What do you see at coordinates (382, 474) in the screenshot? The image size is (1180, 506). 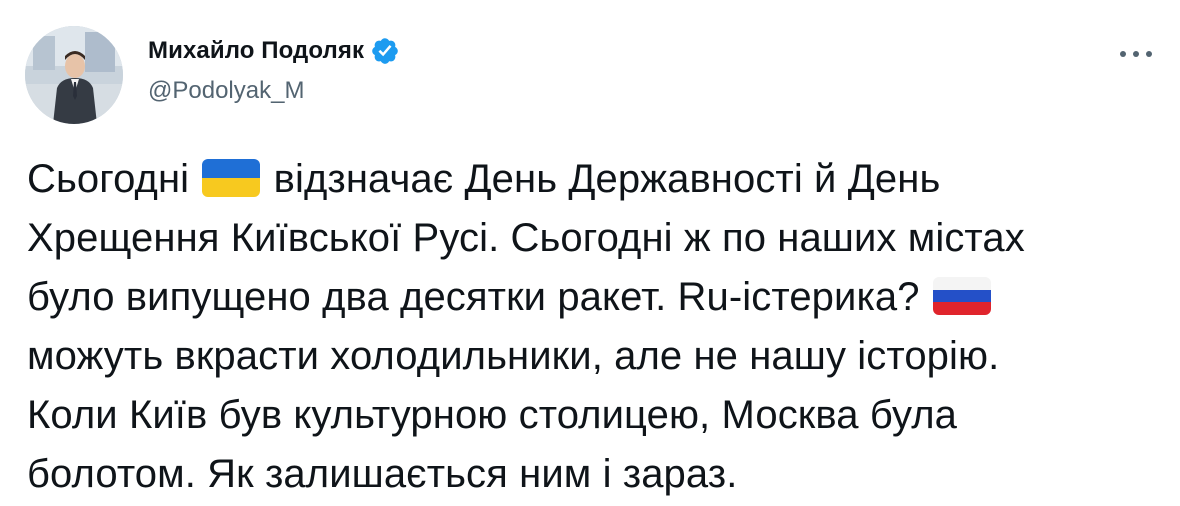 I see `tweet-line: болотом. Як залишається ним і зараз.` at bounding box center [382, 474].